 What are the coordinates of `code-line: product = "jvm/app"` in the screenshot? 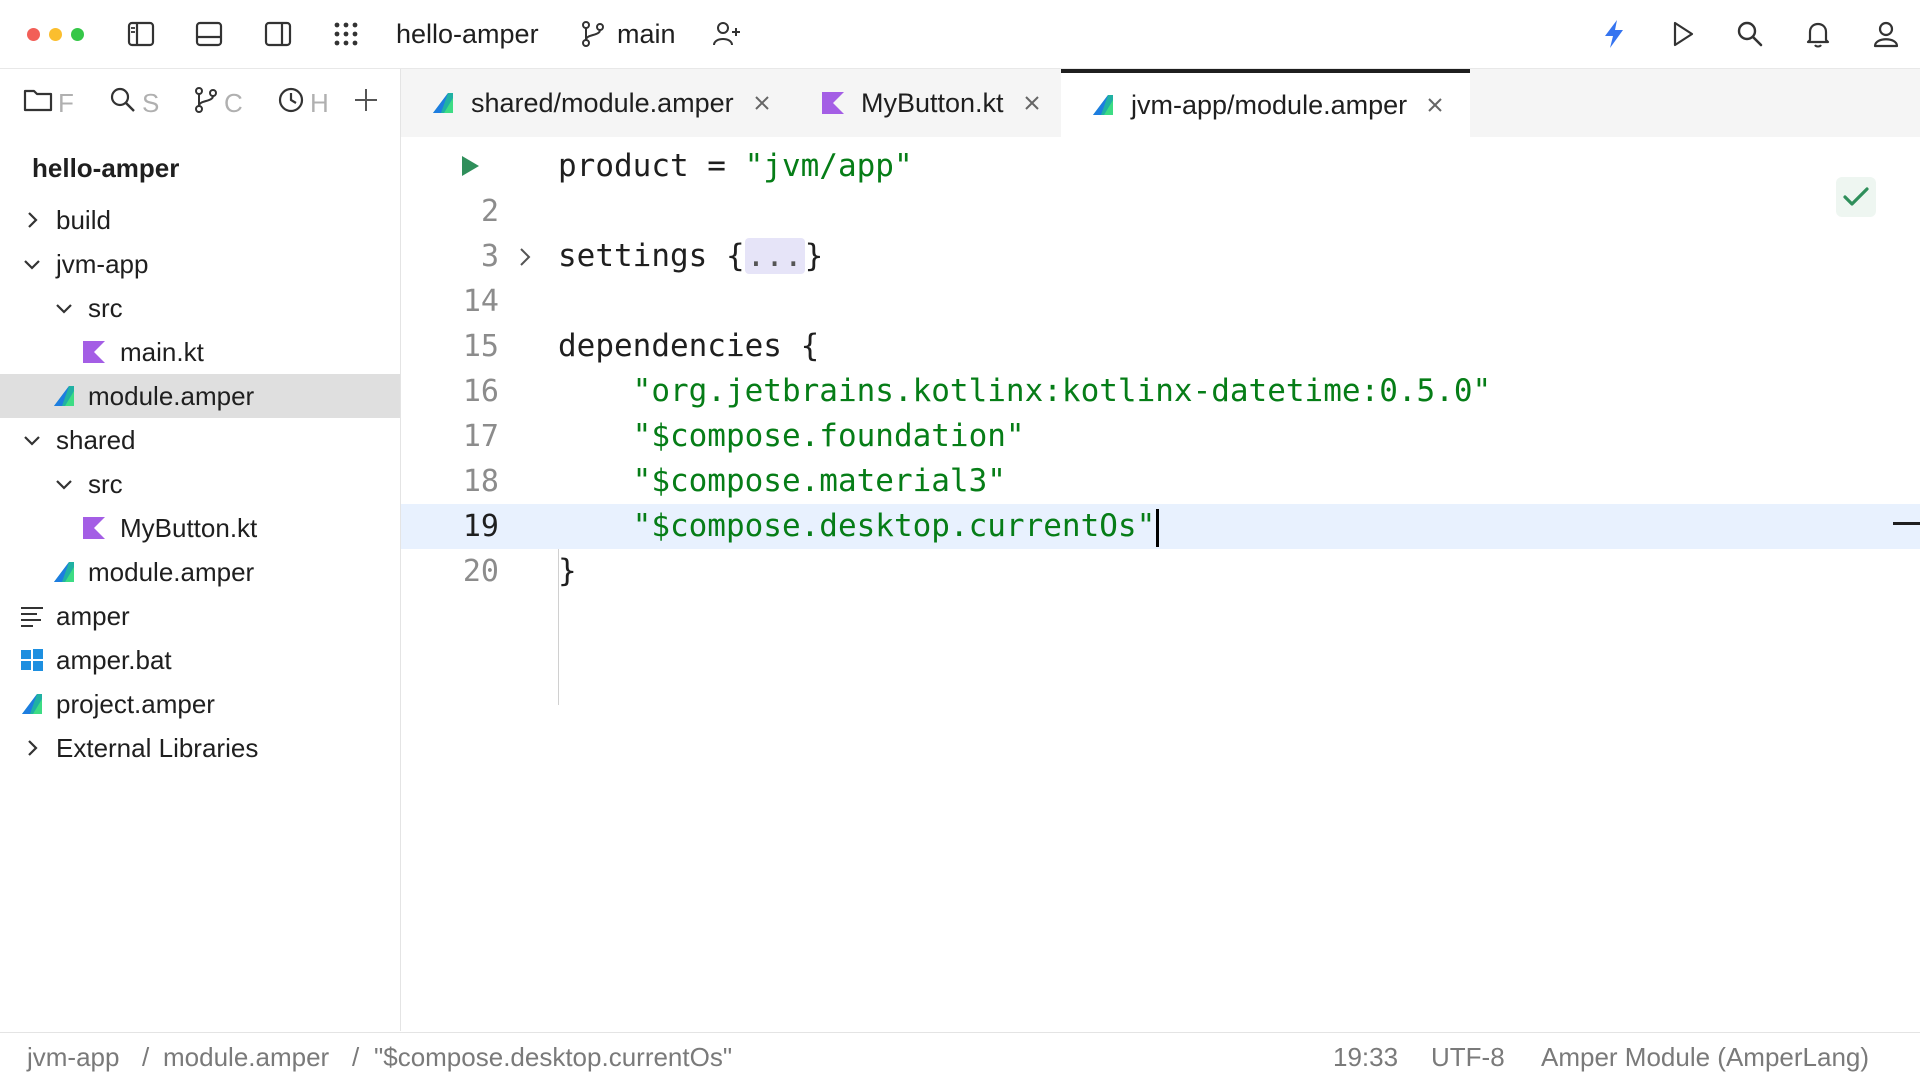 It's located at (1160, 166).